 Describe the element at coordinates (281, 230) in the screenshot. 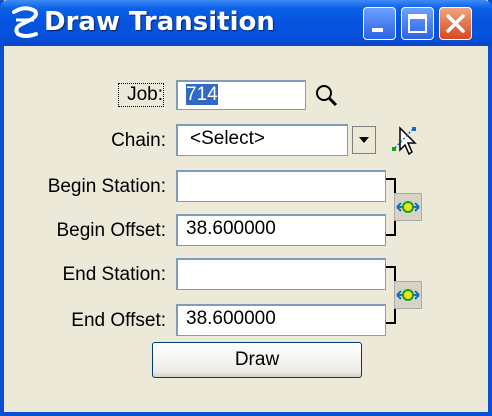

I see `begin-offset-field: 38.600000` at that location.